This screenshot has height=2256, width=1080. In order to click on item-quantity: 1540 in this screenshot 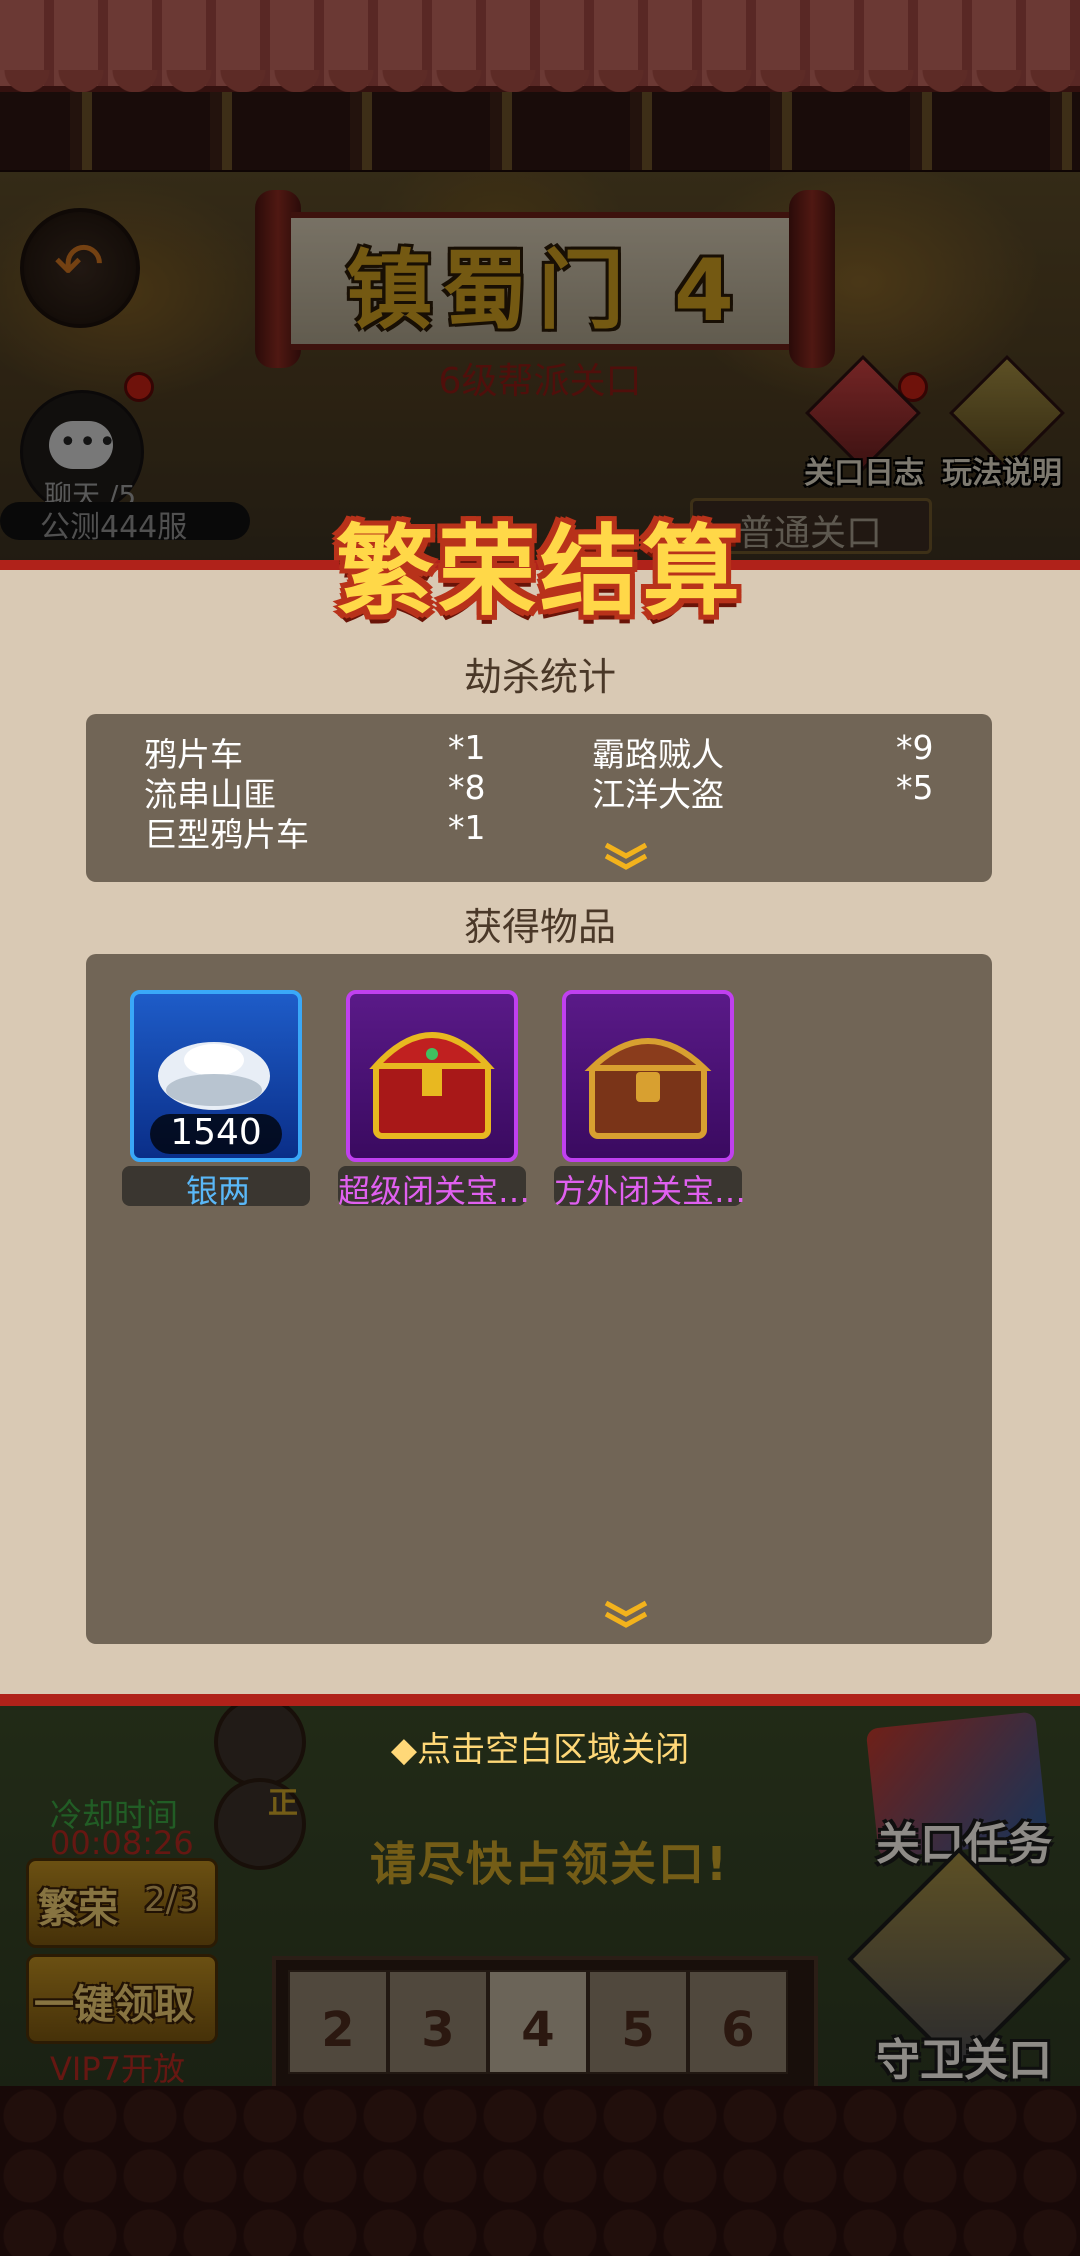, I will do `click(216, 1132)`.